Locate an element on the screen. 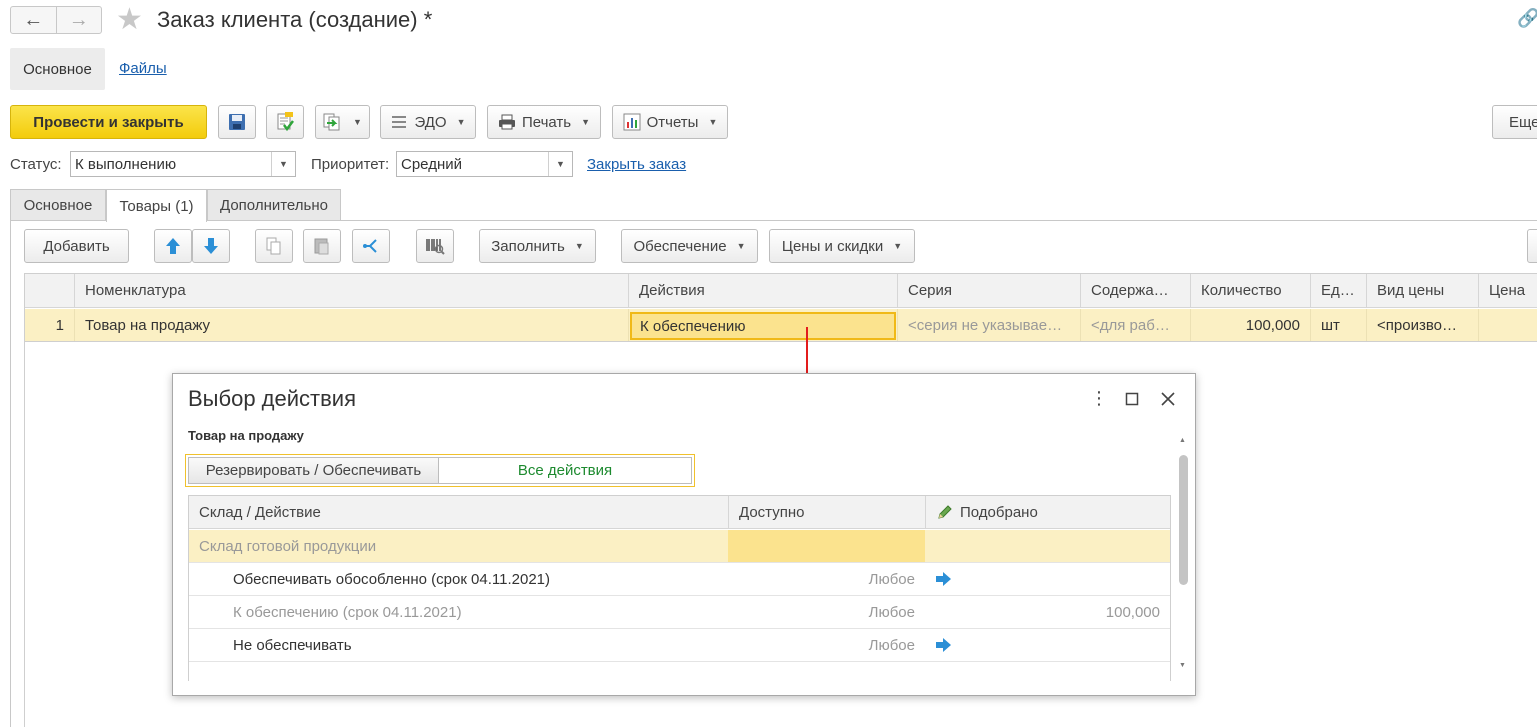  post-button is located at coordinates (285, 122).